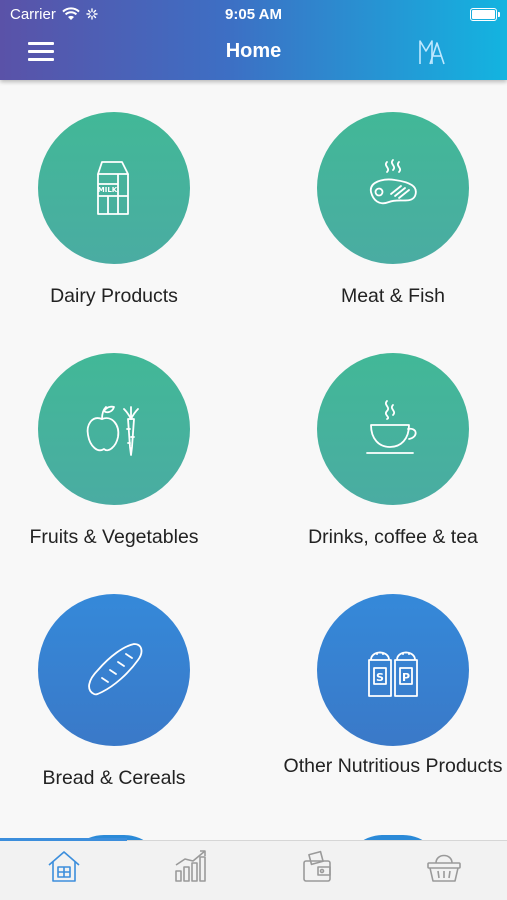 Image resolution: width=507 pixels, height=900 pixels. Describe the element at coordinates (191, 867) in the screenshot. I see `bar-chart-icon` at that location.